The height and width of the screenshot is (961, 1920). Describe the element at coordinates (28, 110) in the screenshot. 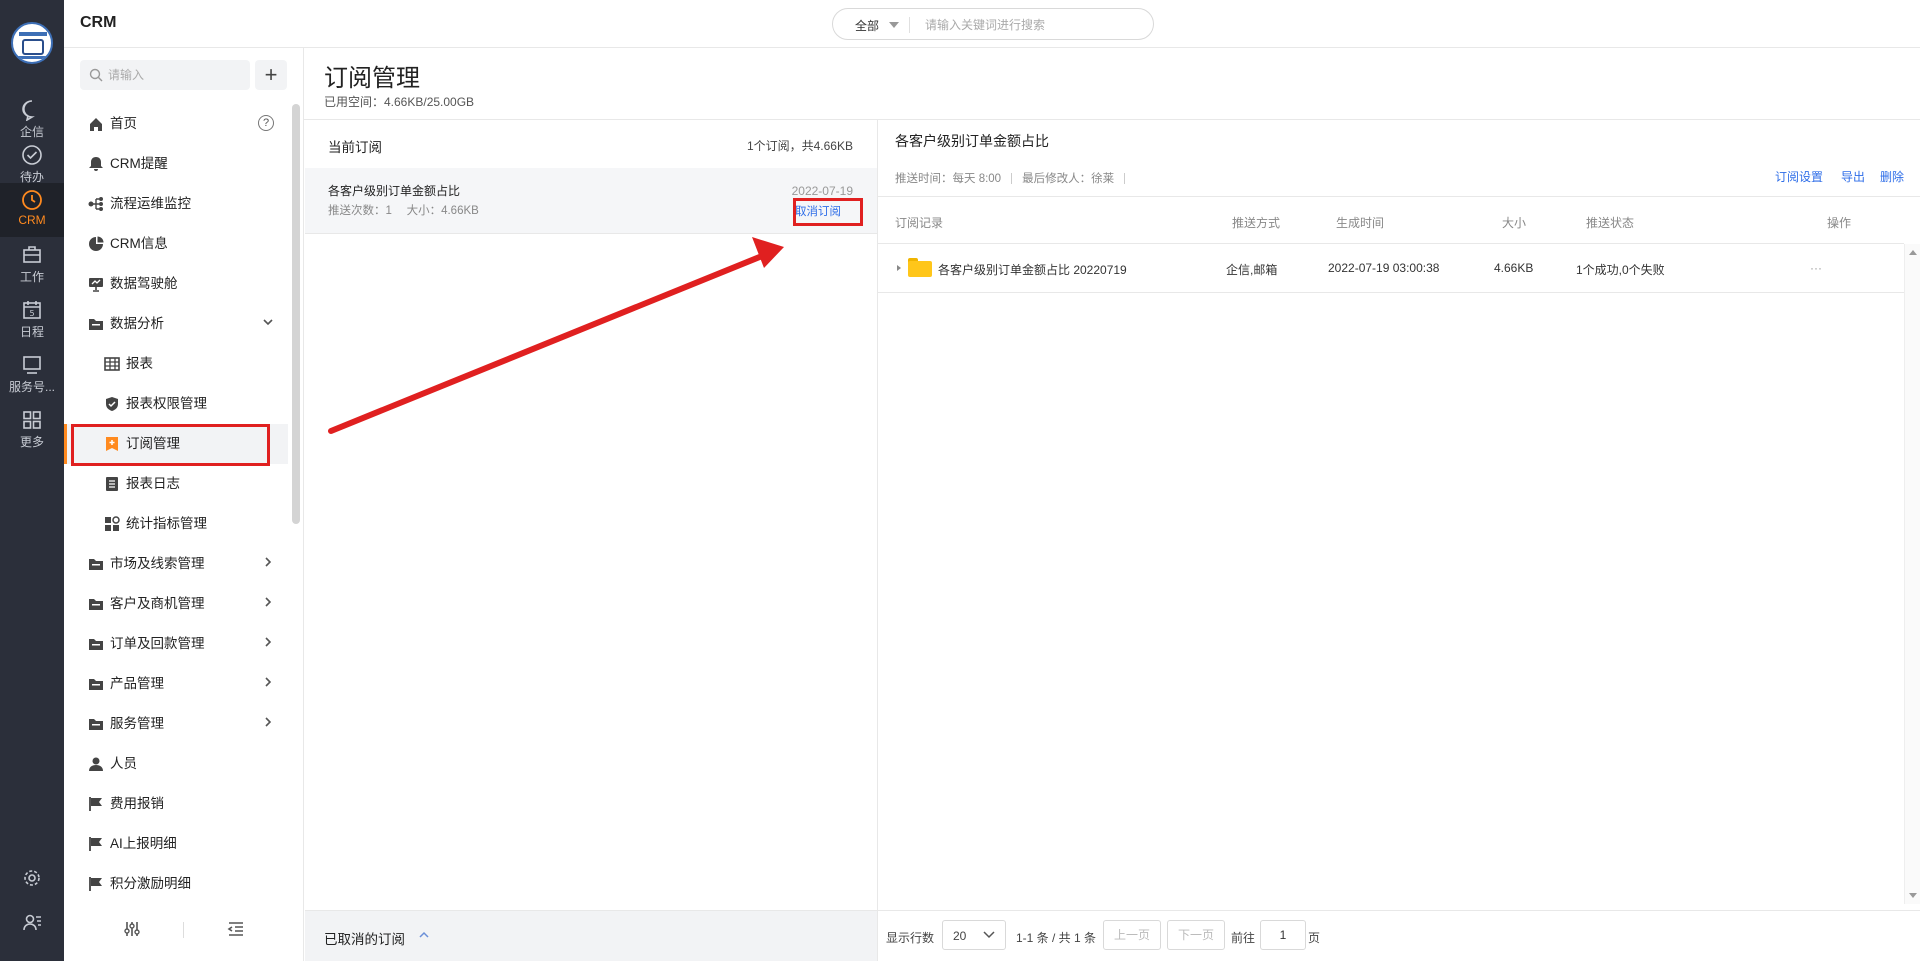

I see `chat-icon` at that location.